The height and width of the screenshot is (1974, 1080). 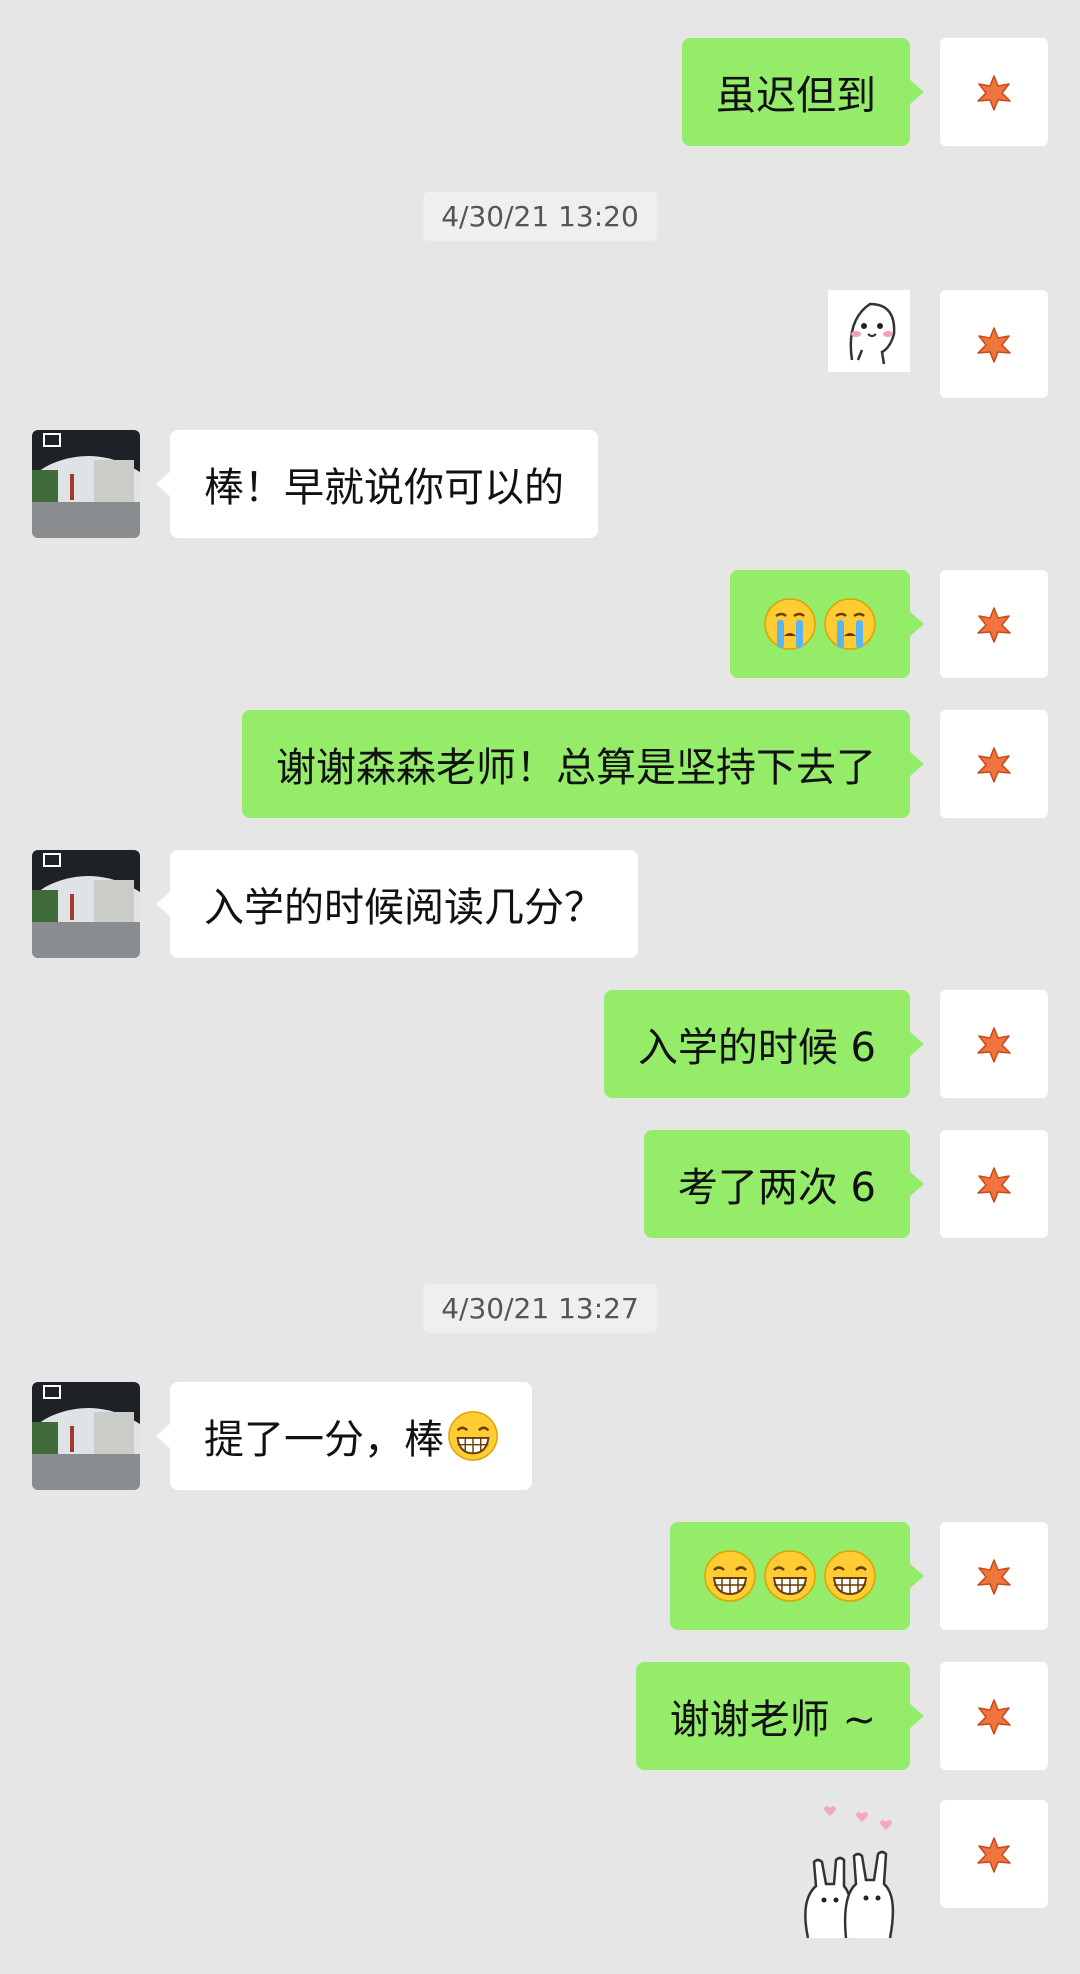 What do you see at coordinates (324, 1440) in the screenshot?
I see `message-text: 提了一分，棒` at bounding box center [324, 1440].